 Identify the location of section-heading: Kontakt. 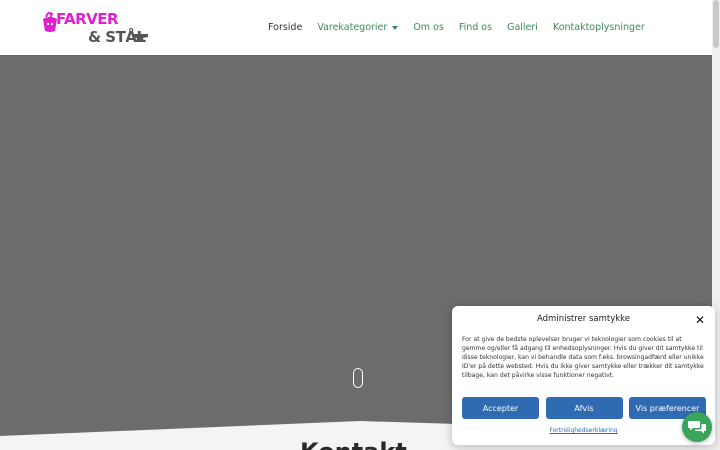
(353, 445).